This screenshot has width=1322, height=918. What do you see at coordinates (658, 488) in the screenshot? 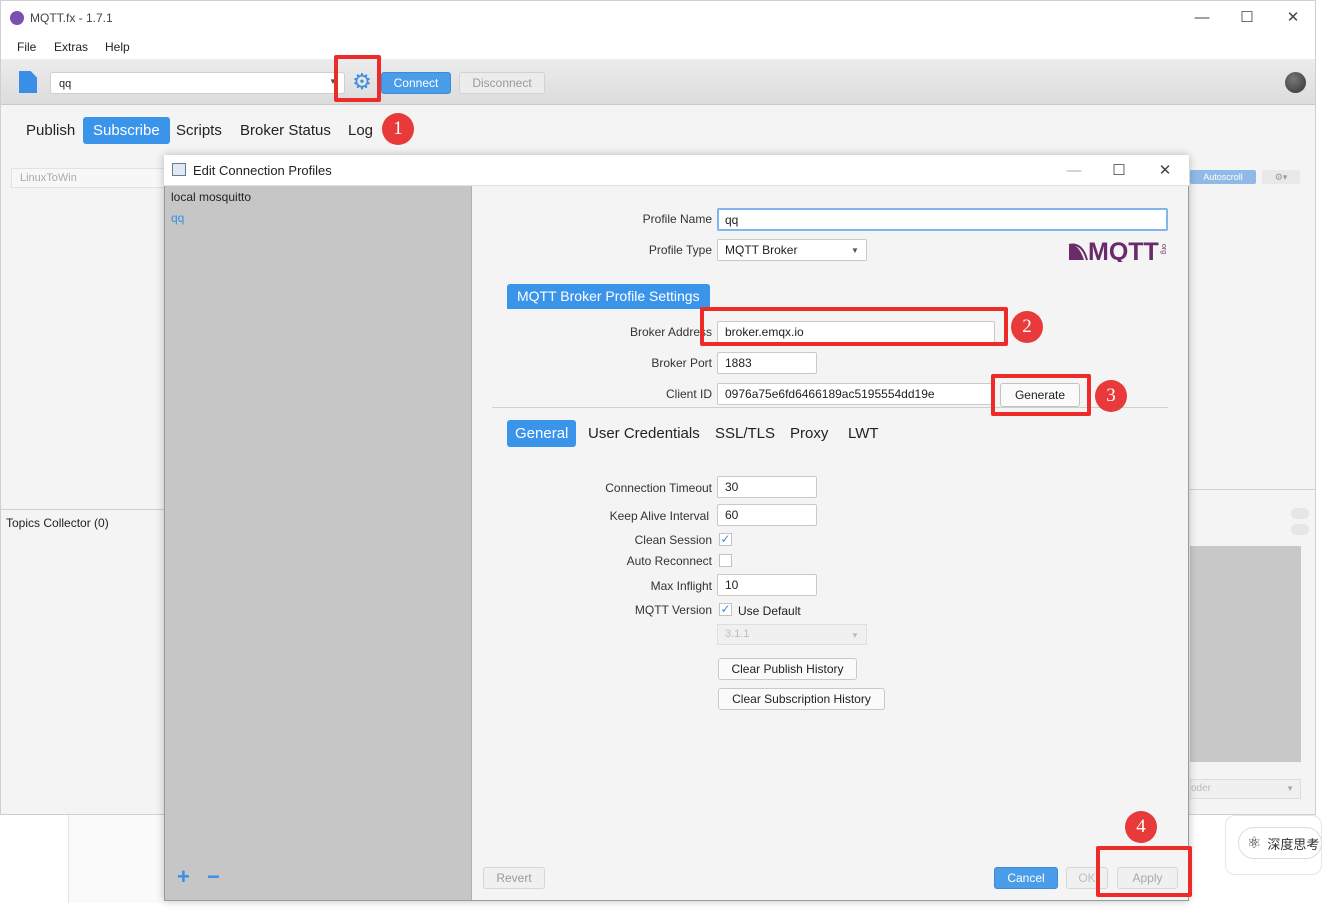
I see `connection-timeout-label: Connection Timeout` at bounding box center [658, 488].